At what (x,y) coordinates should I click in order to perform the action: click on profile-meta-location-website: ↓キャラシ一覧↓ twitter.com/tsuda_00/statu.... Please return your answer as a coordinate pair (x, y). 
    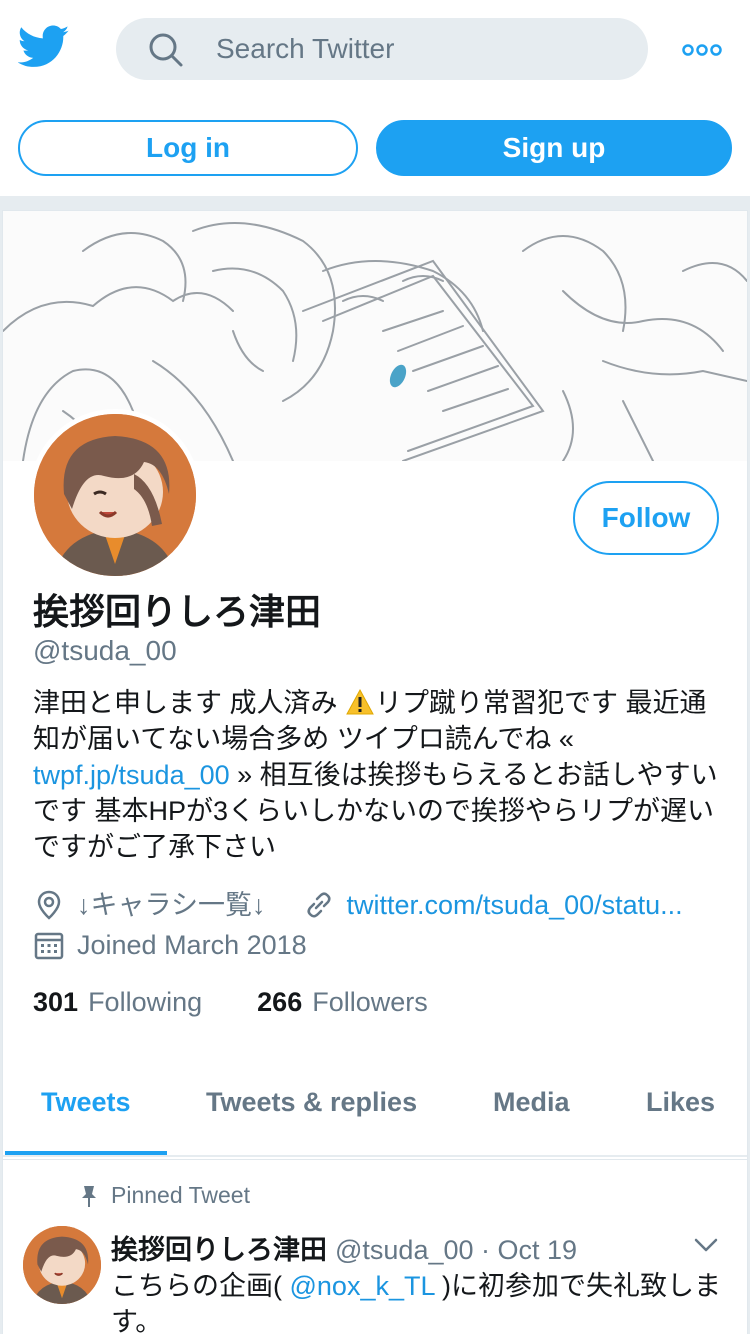
    Looking at the image, I should click on (358, 905).